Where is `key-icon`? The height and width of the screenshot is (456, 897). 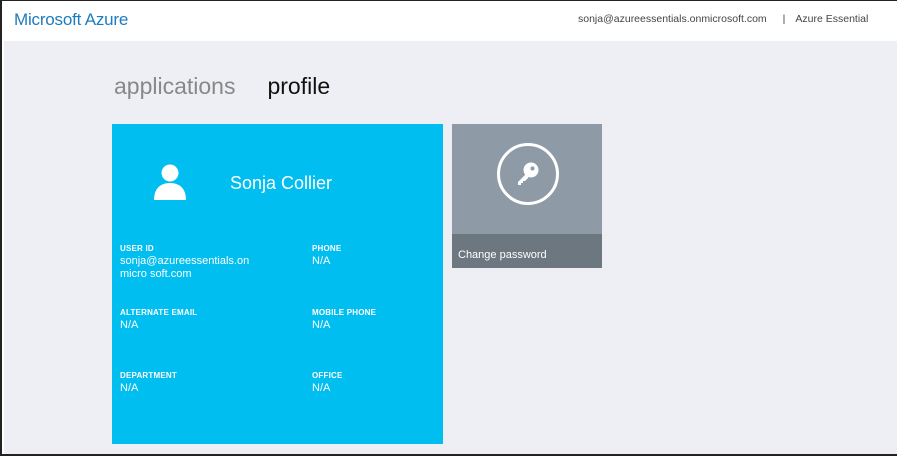
key-icon is located at coordinates (528, 173).